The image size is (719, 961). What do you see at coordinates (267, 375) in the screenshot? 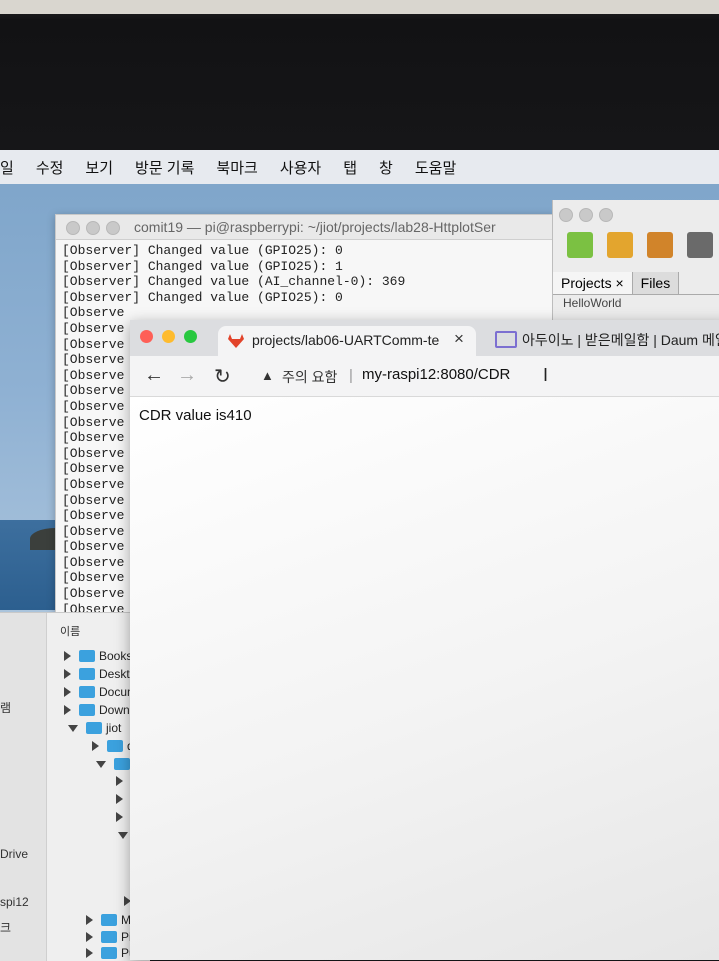
I see `warning-icon: ▲` at bounding box center [267, 375].